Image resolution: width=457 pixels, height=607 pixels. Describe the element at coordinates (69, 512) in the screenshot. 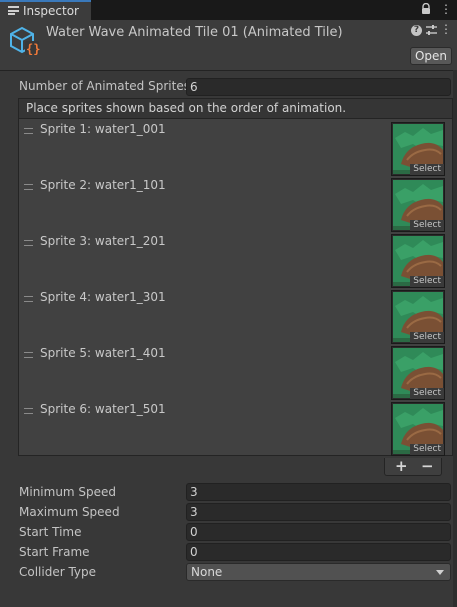

I see `max-speed-label: Maximum Speed` at that location.